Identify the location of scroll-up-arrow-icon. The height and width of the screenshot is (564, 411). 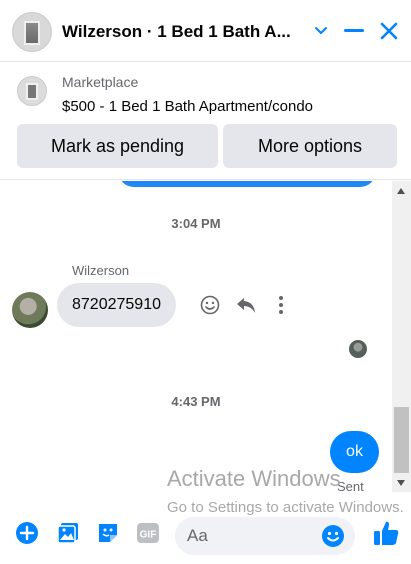
(401, 191).